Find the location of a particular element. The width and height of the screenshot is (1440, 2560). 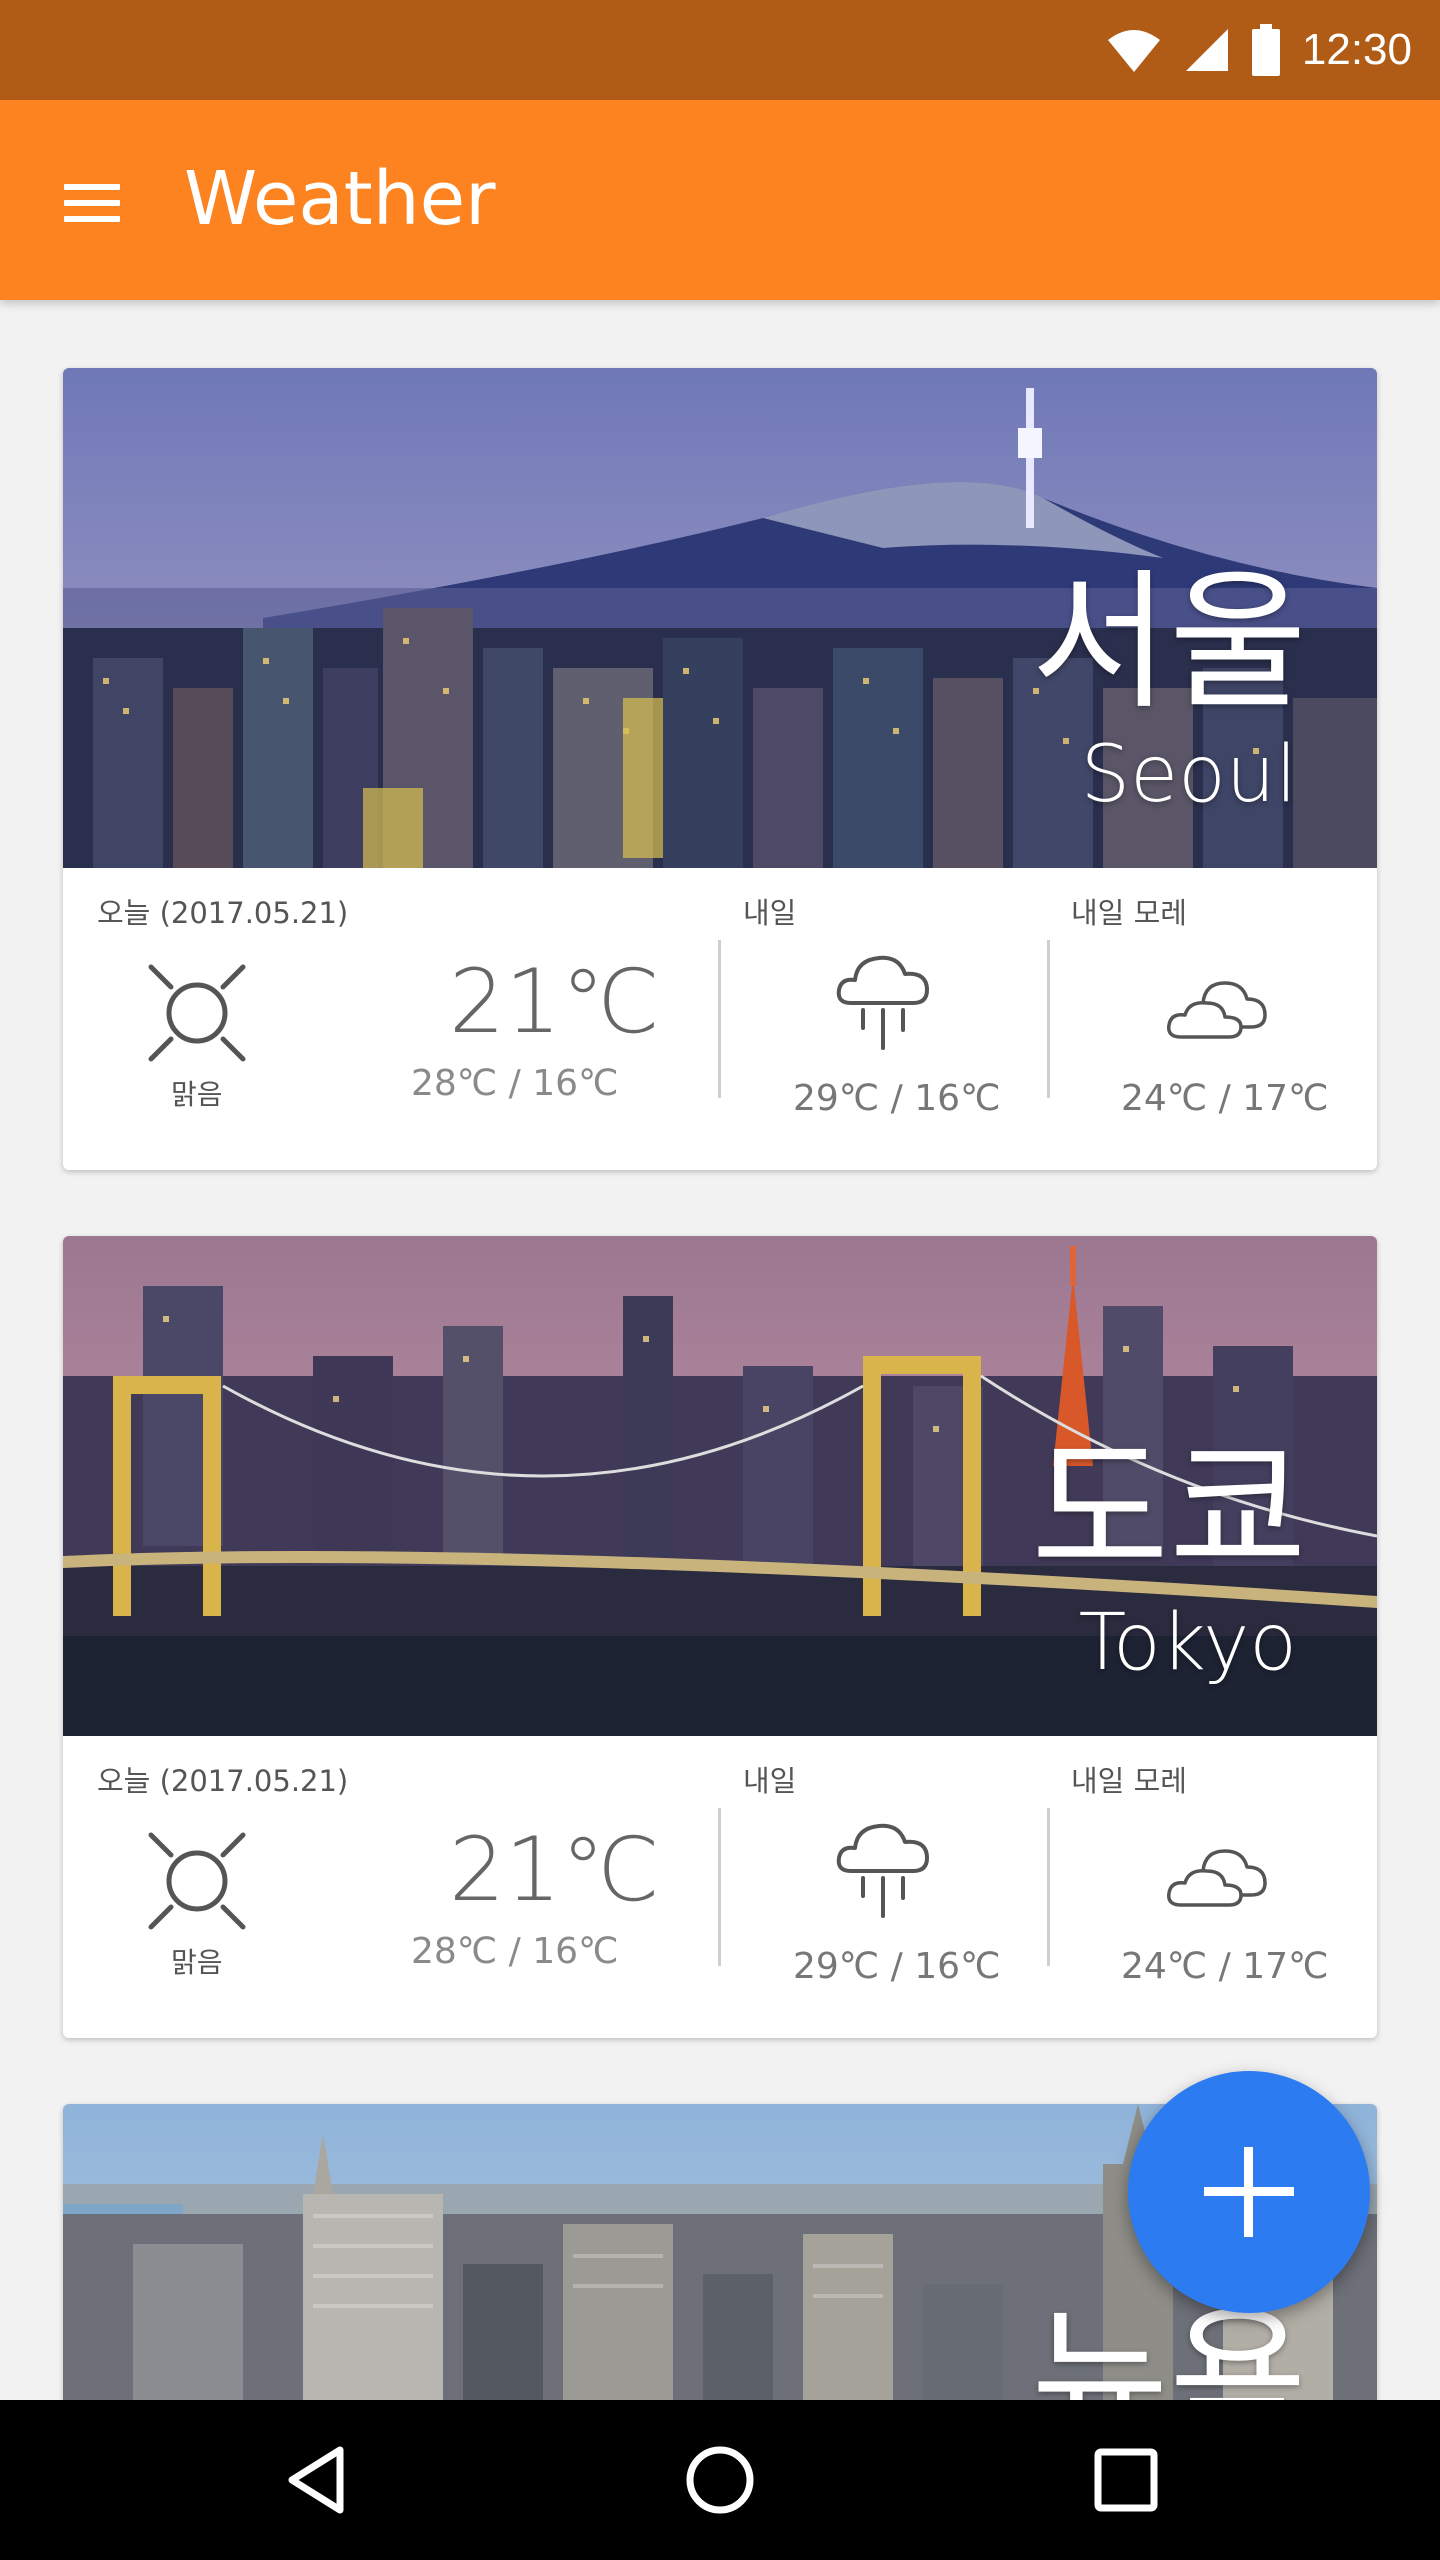

add-city-button is located at coordinates (1249, 2192).